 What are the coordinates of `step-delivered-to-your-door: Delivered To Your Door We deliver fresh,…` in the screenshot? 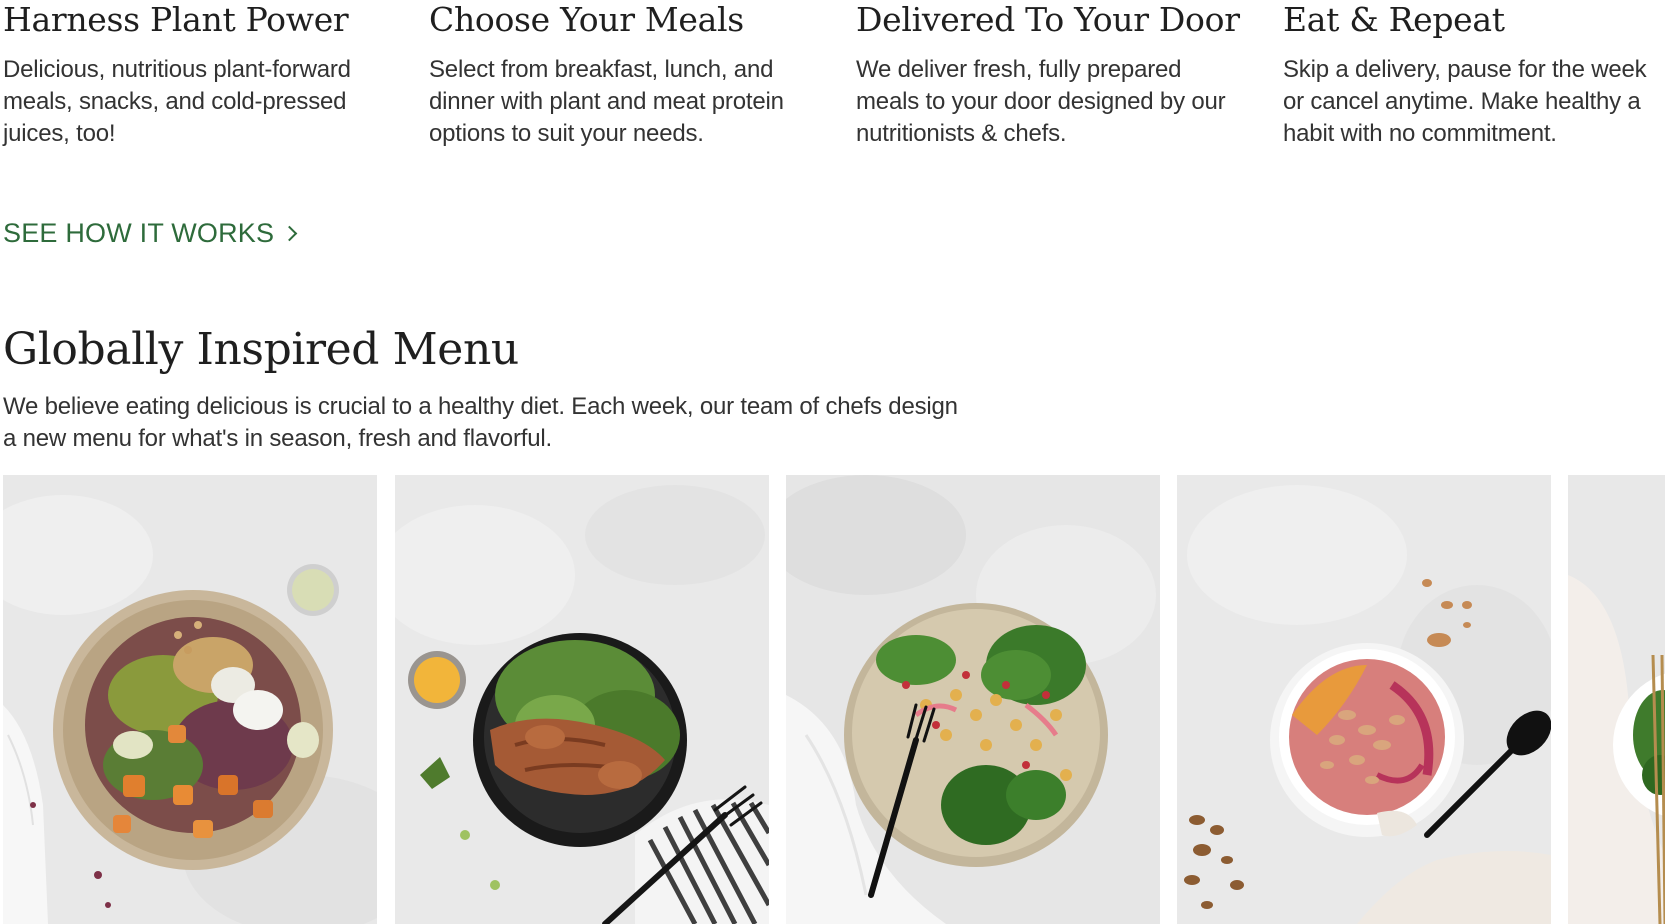 It's located at (1053, 75).